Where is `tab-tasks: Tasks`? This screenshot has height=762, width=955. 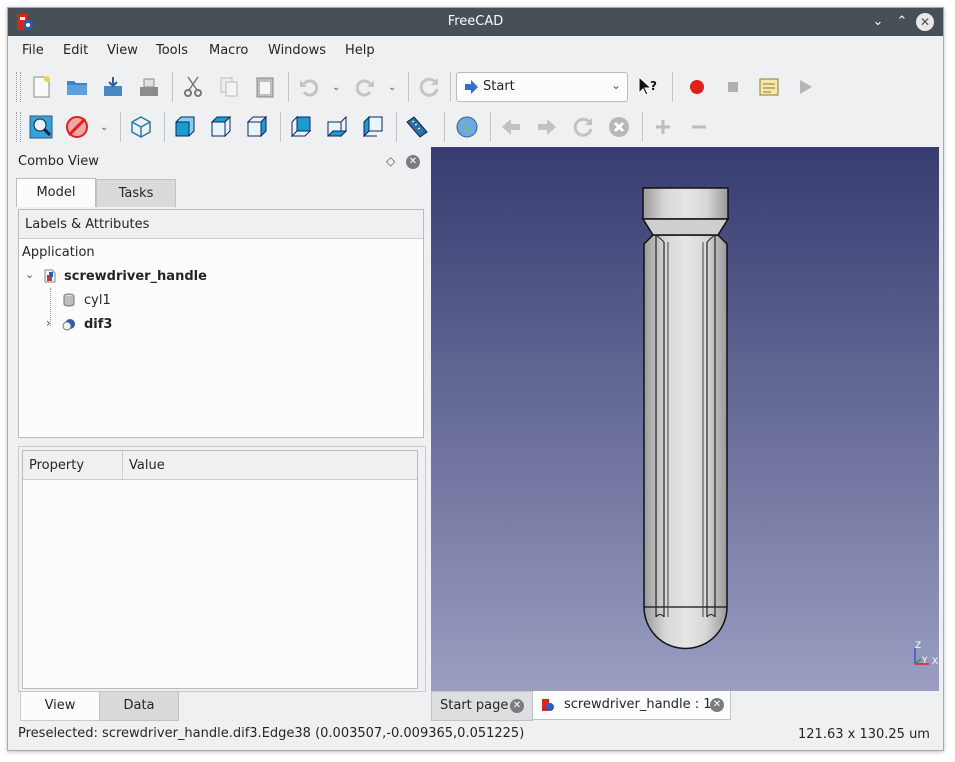
tab-tasks: Tasks is located at coordinates (136, 194).